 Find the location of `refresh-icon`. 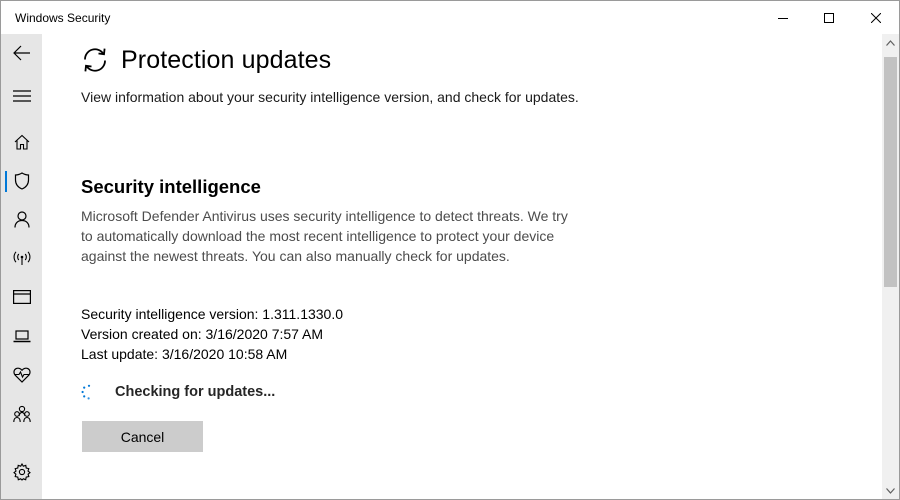

refresh-icon is located at coordinates (95, 60).